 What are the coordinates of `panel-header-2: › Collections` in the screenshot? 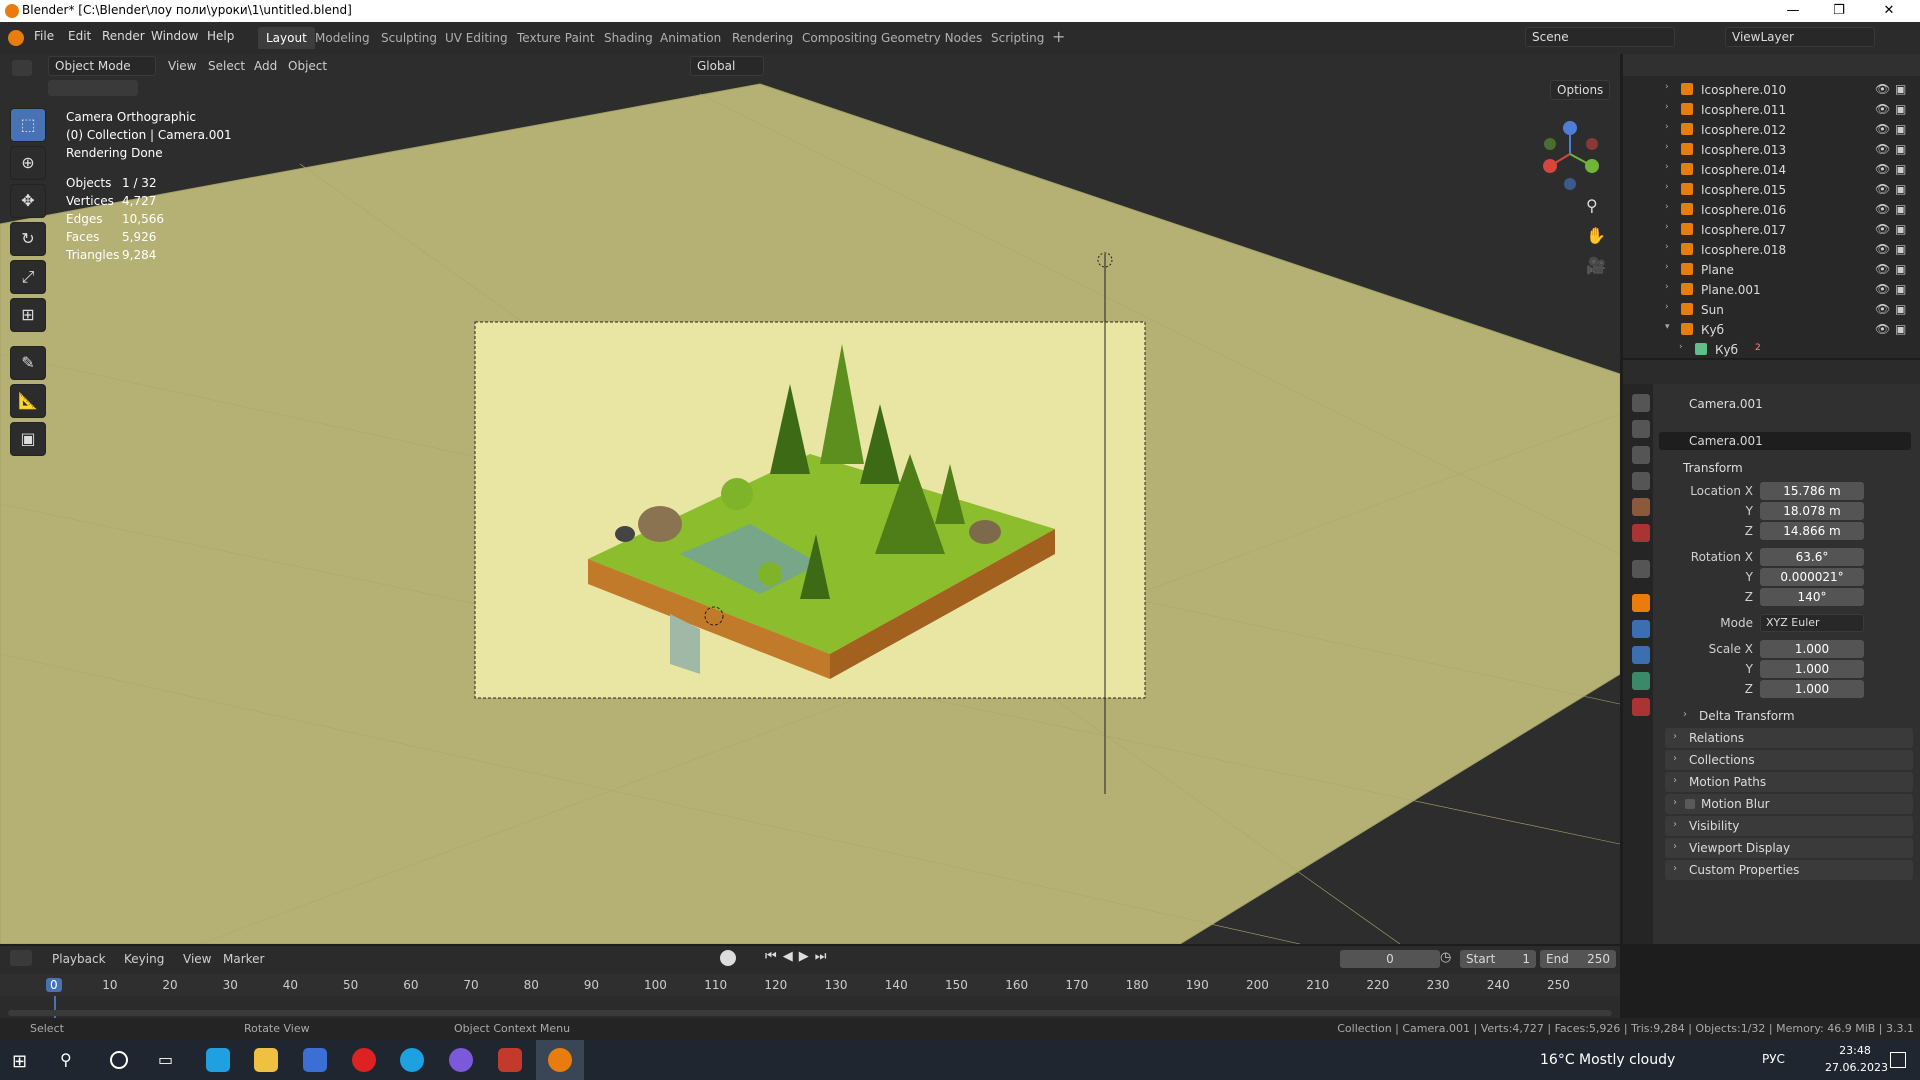 It's located at (1789, 760).